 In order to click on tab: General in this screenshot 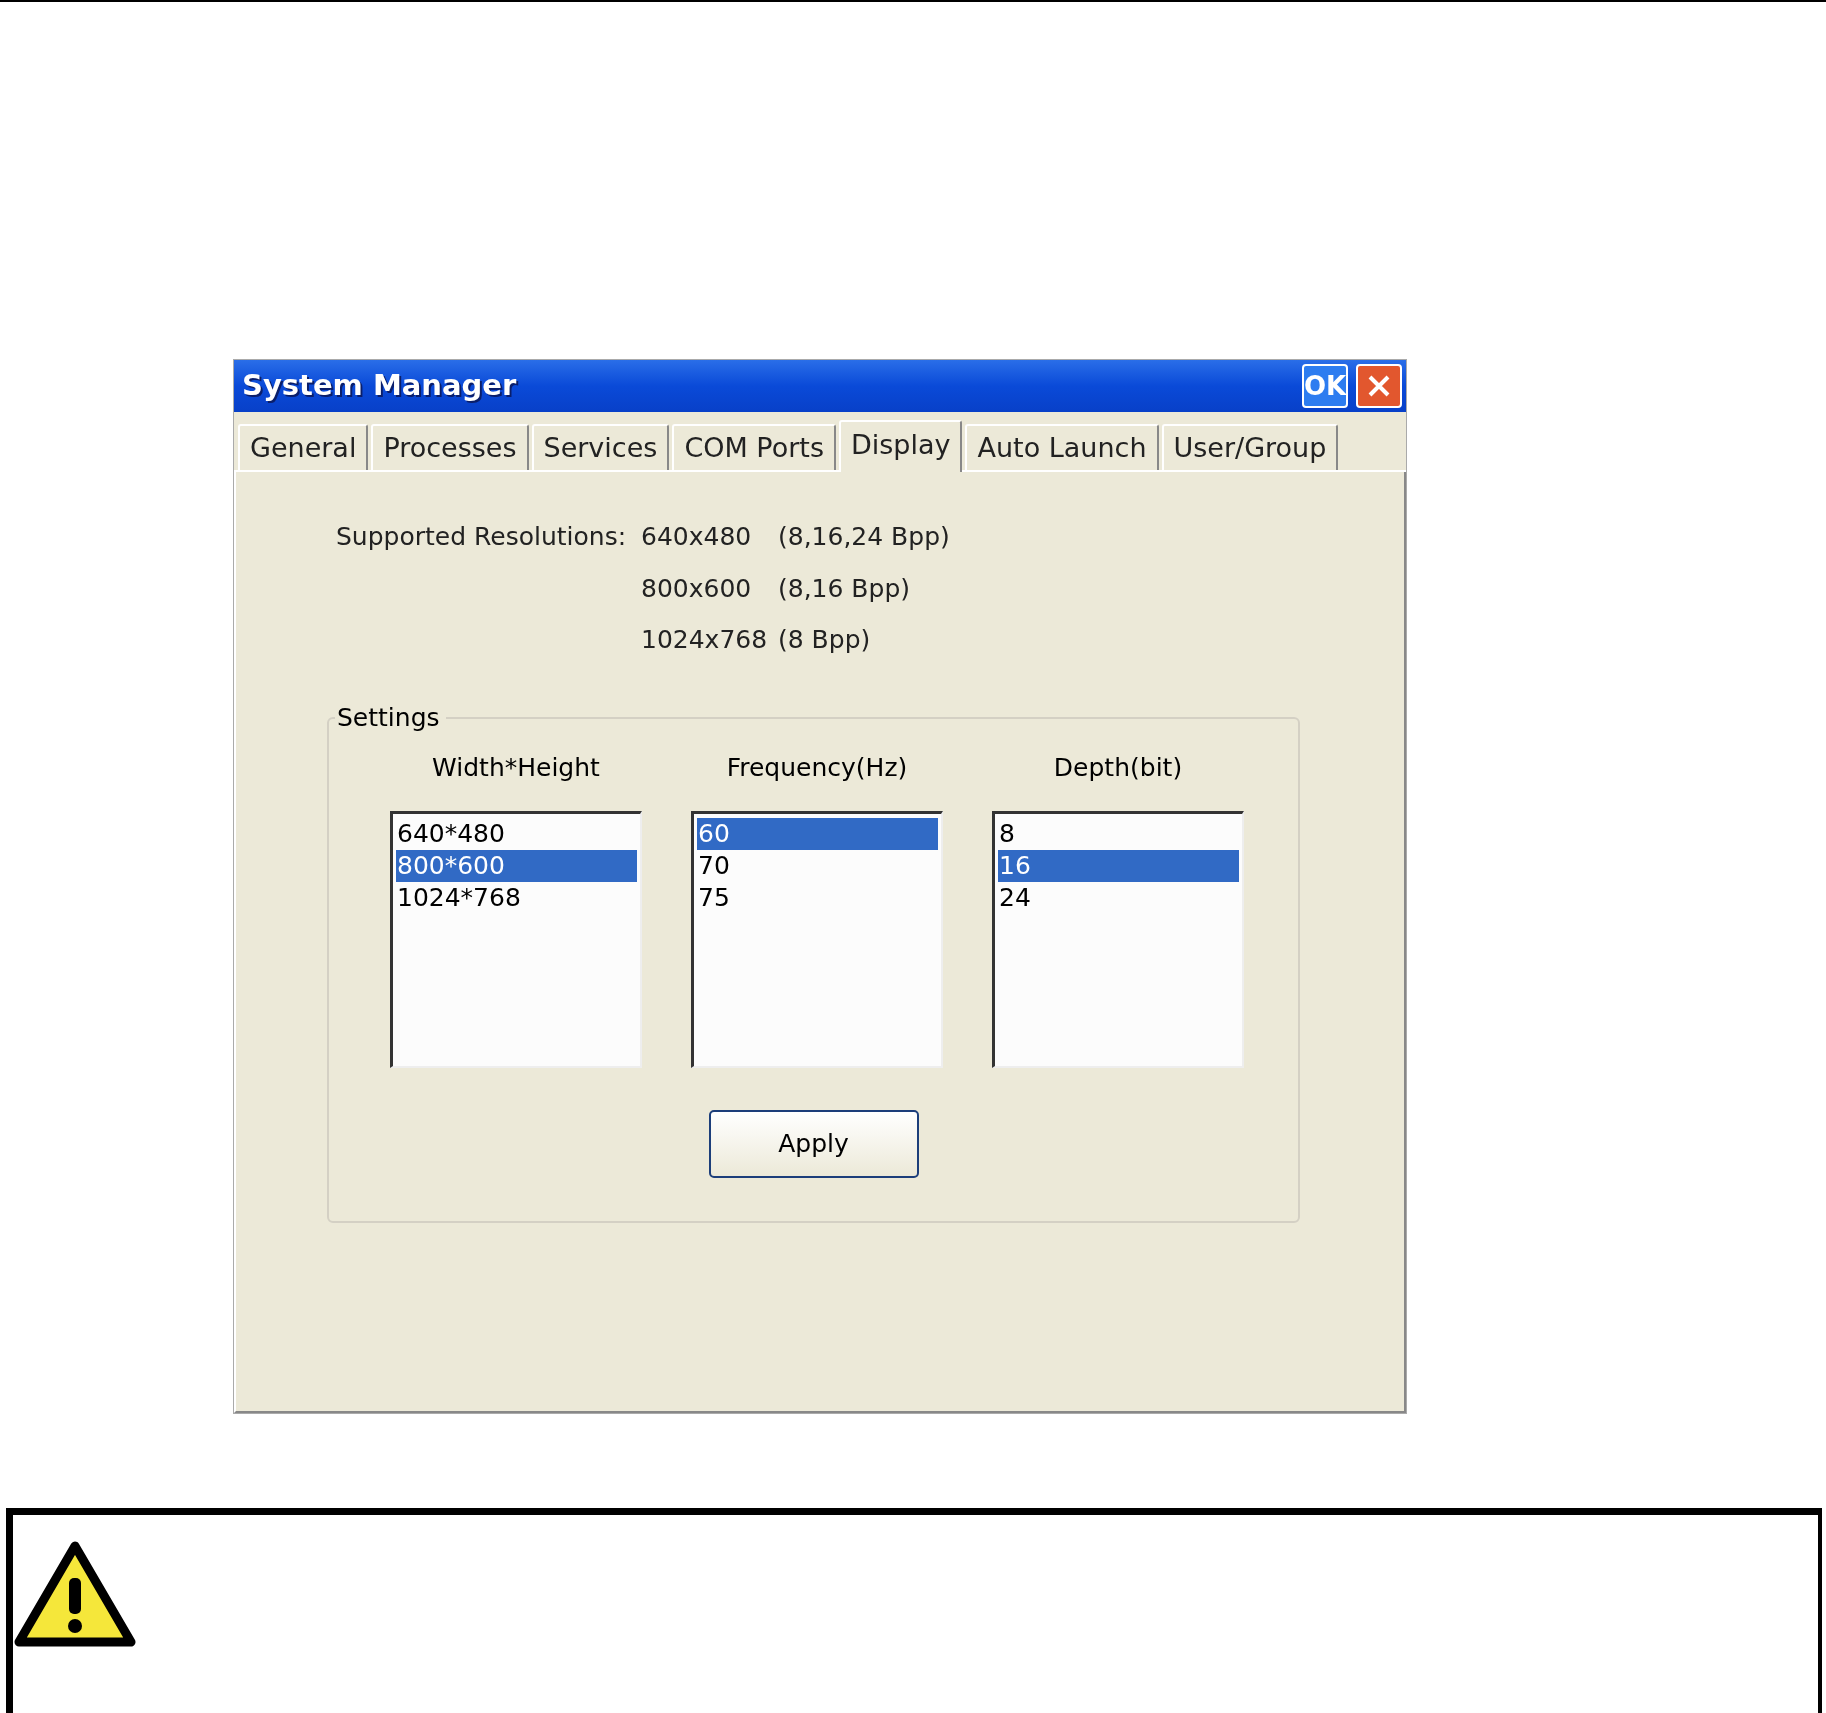, I will do `click(303, 447)`.